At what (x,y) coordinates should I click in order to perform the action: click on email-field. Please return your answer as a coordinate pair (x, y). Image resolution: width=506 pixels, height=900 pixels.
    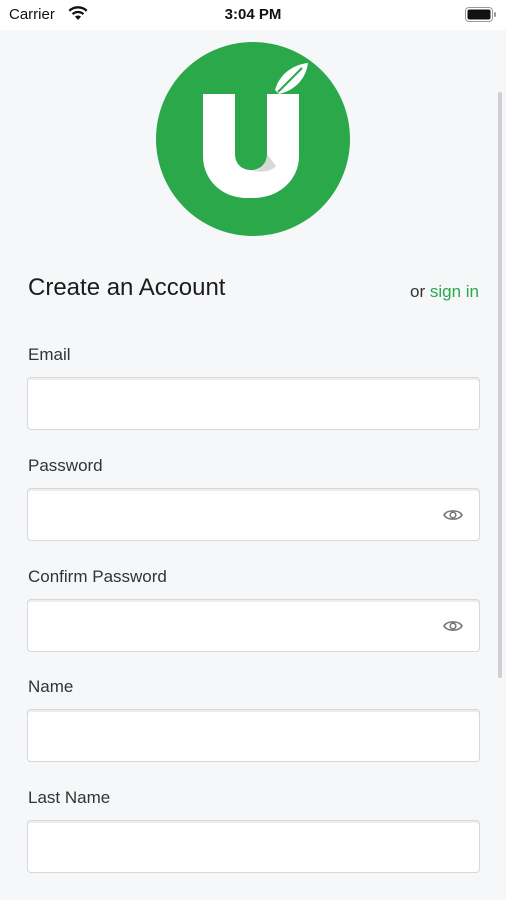
    Looking at the image, I should click on (253, 403).